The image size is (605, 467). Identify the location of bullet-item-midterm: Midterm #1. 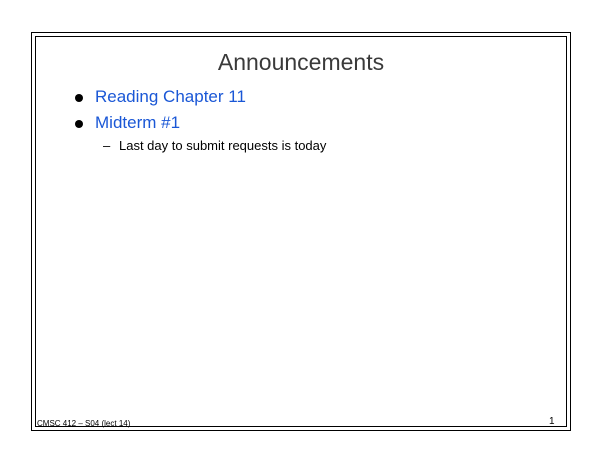
(158, 125).